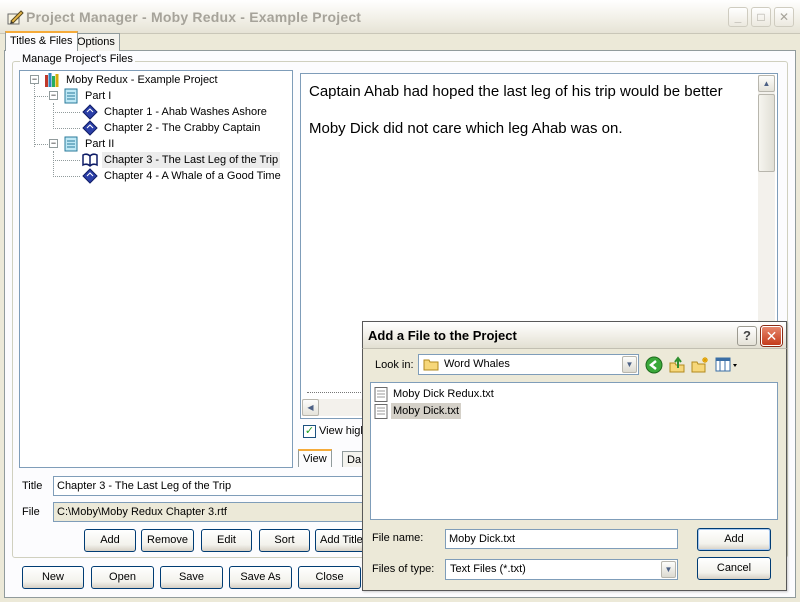  I want to click on preview-vertical-scrollbar: ▲, so click(766, 200).